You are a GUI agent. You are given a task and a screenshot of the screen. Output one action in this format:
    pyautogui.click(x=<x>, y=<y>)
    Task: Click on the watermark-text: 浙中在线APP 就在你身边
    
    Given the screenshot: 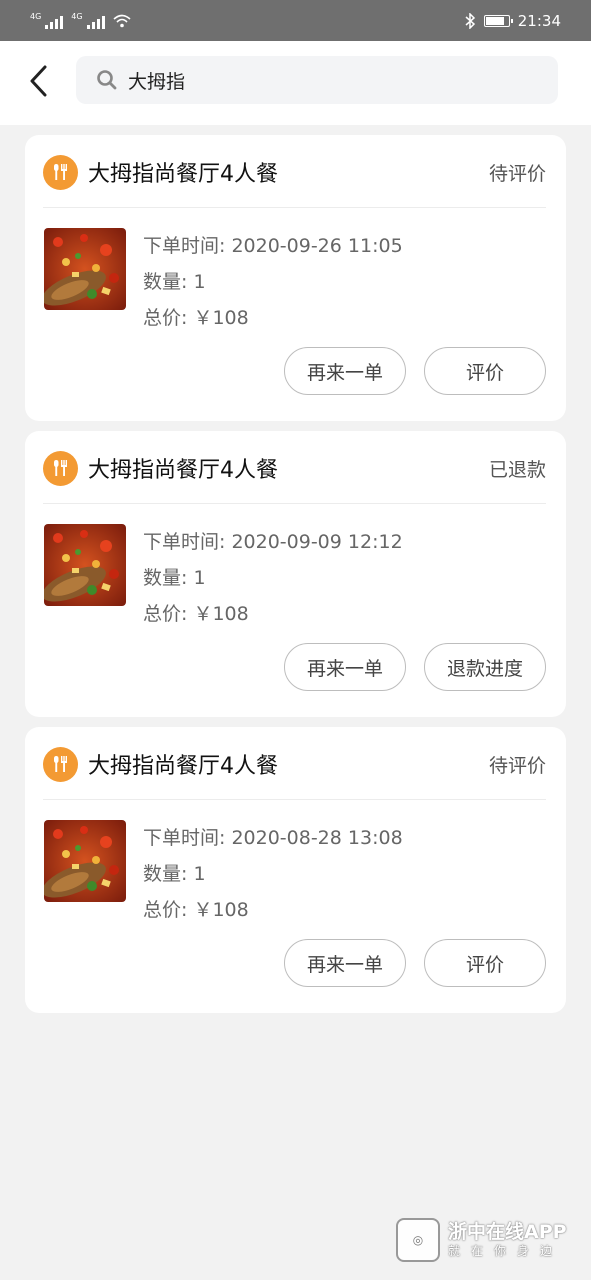 What is the action you would take?
    pyautogui.click(x=507, y=1240)
    